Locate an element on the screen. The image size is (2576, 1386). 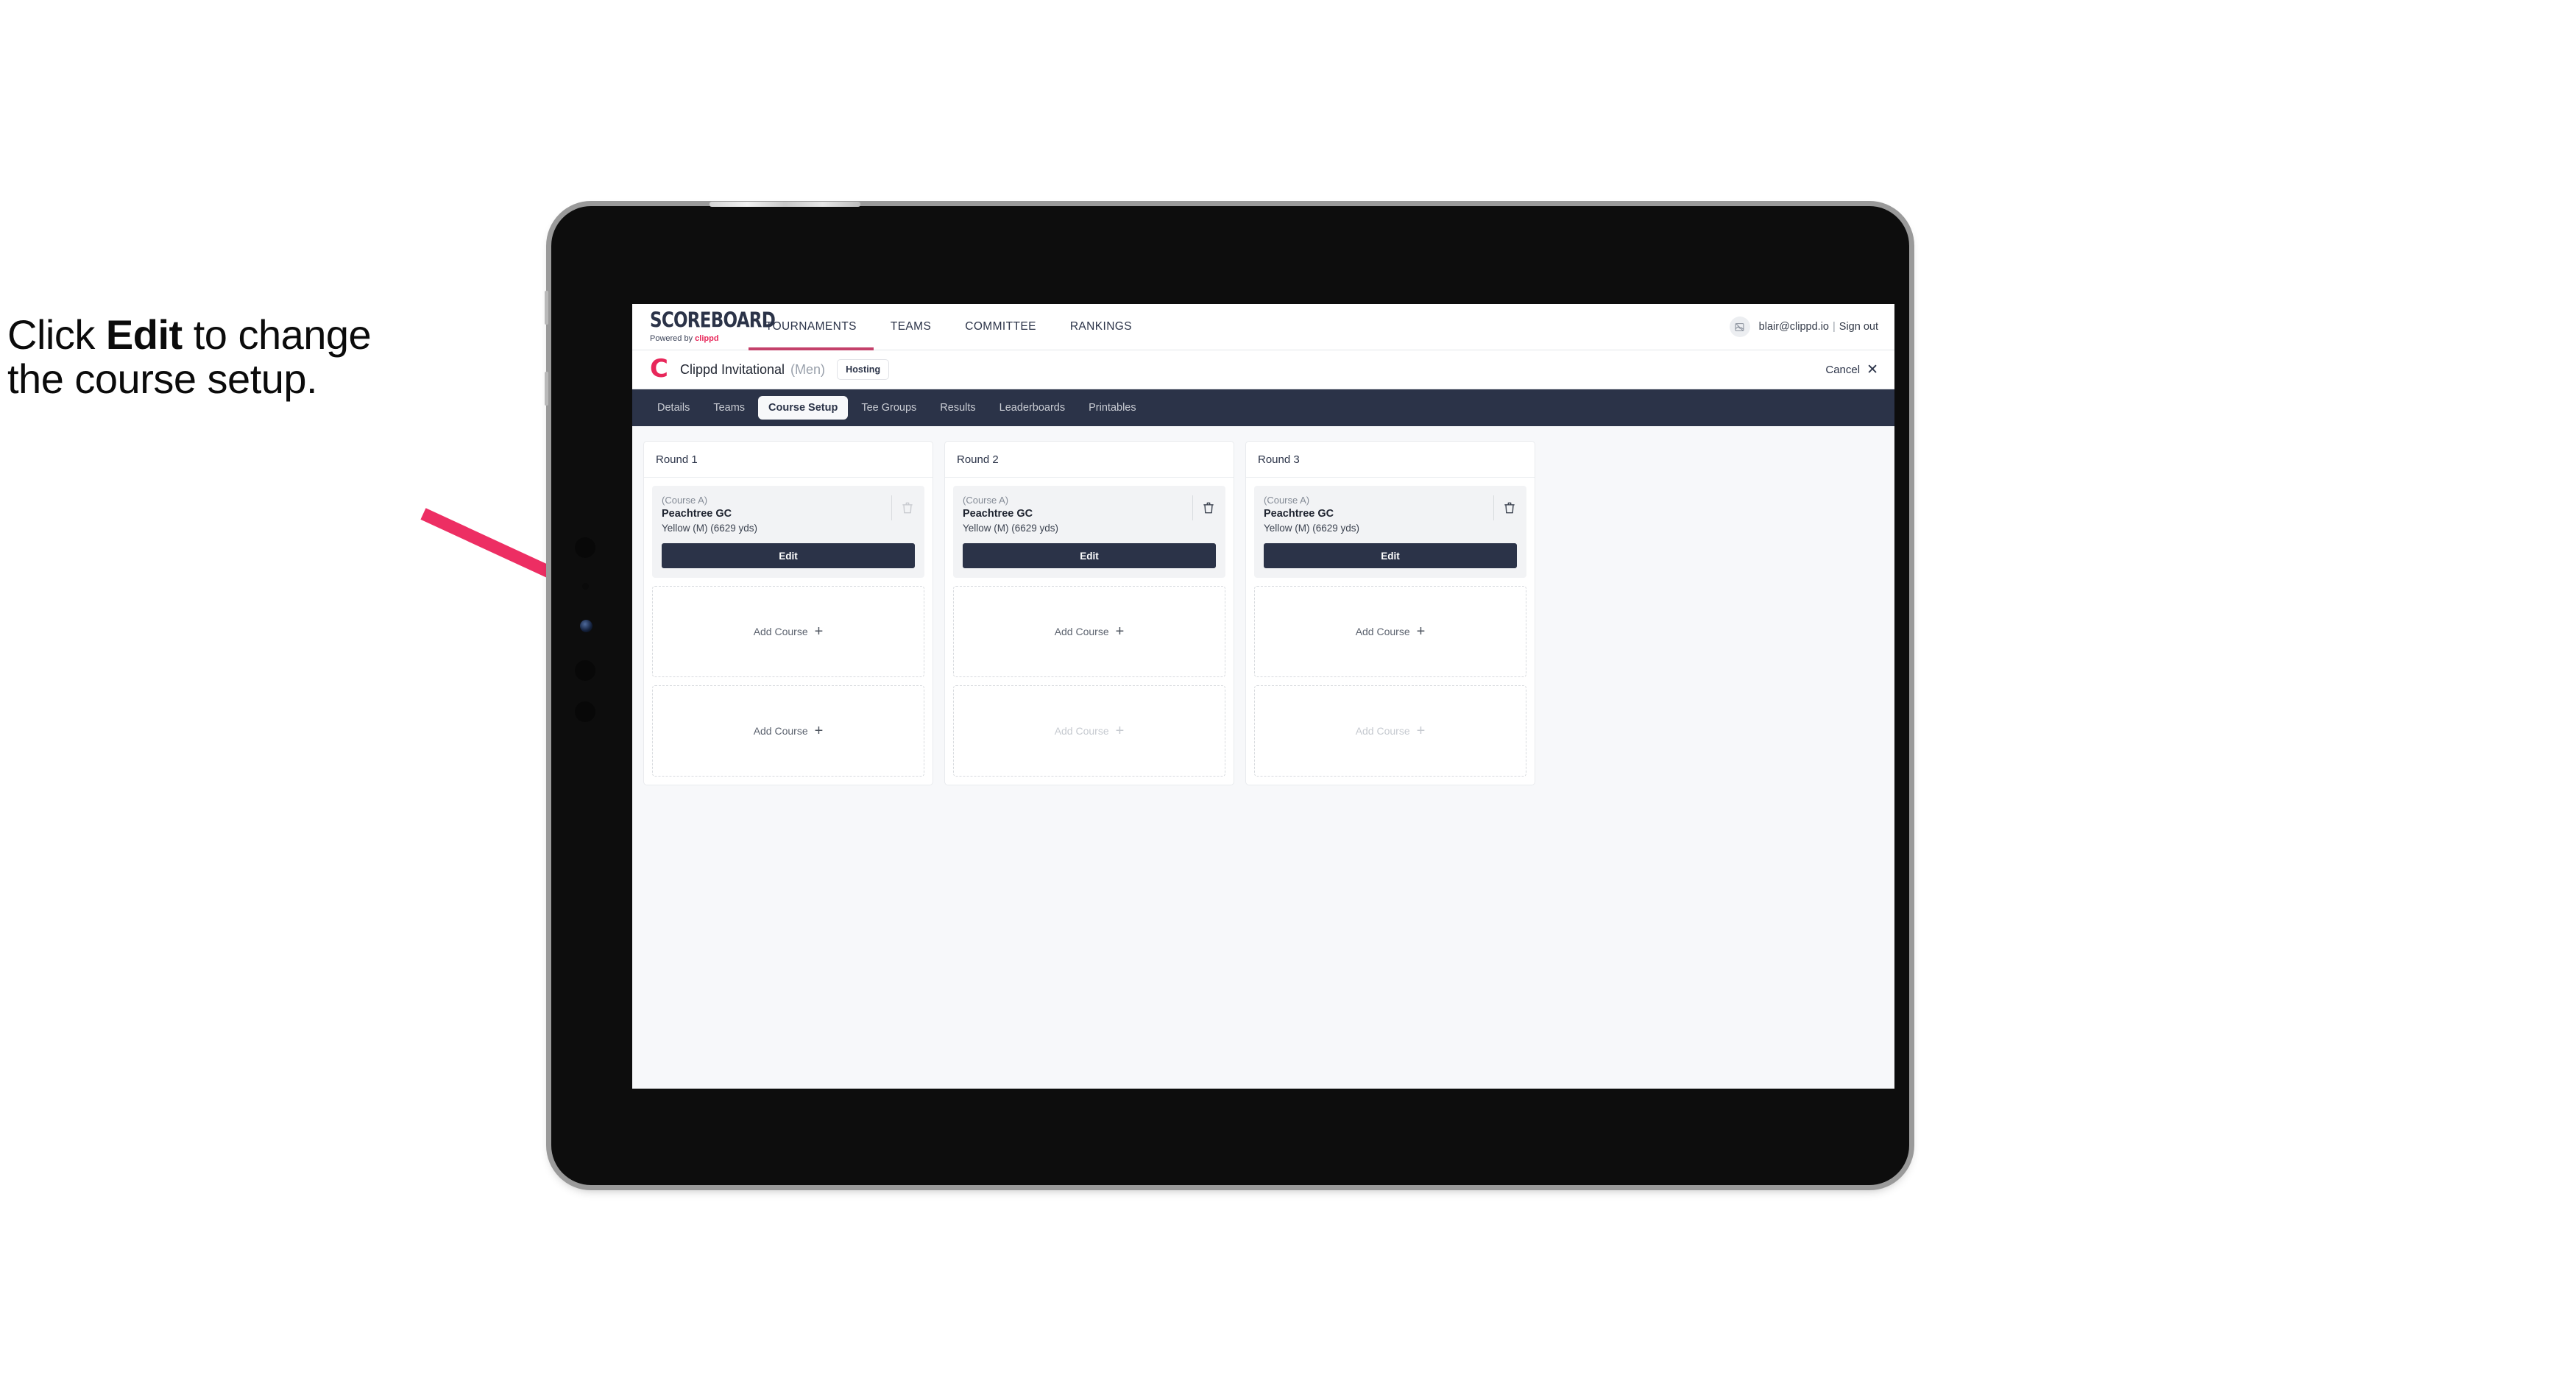
account-text: blair@clippd.io | Sign out is located at coordinates (1818, 327).